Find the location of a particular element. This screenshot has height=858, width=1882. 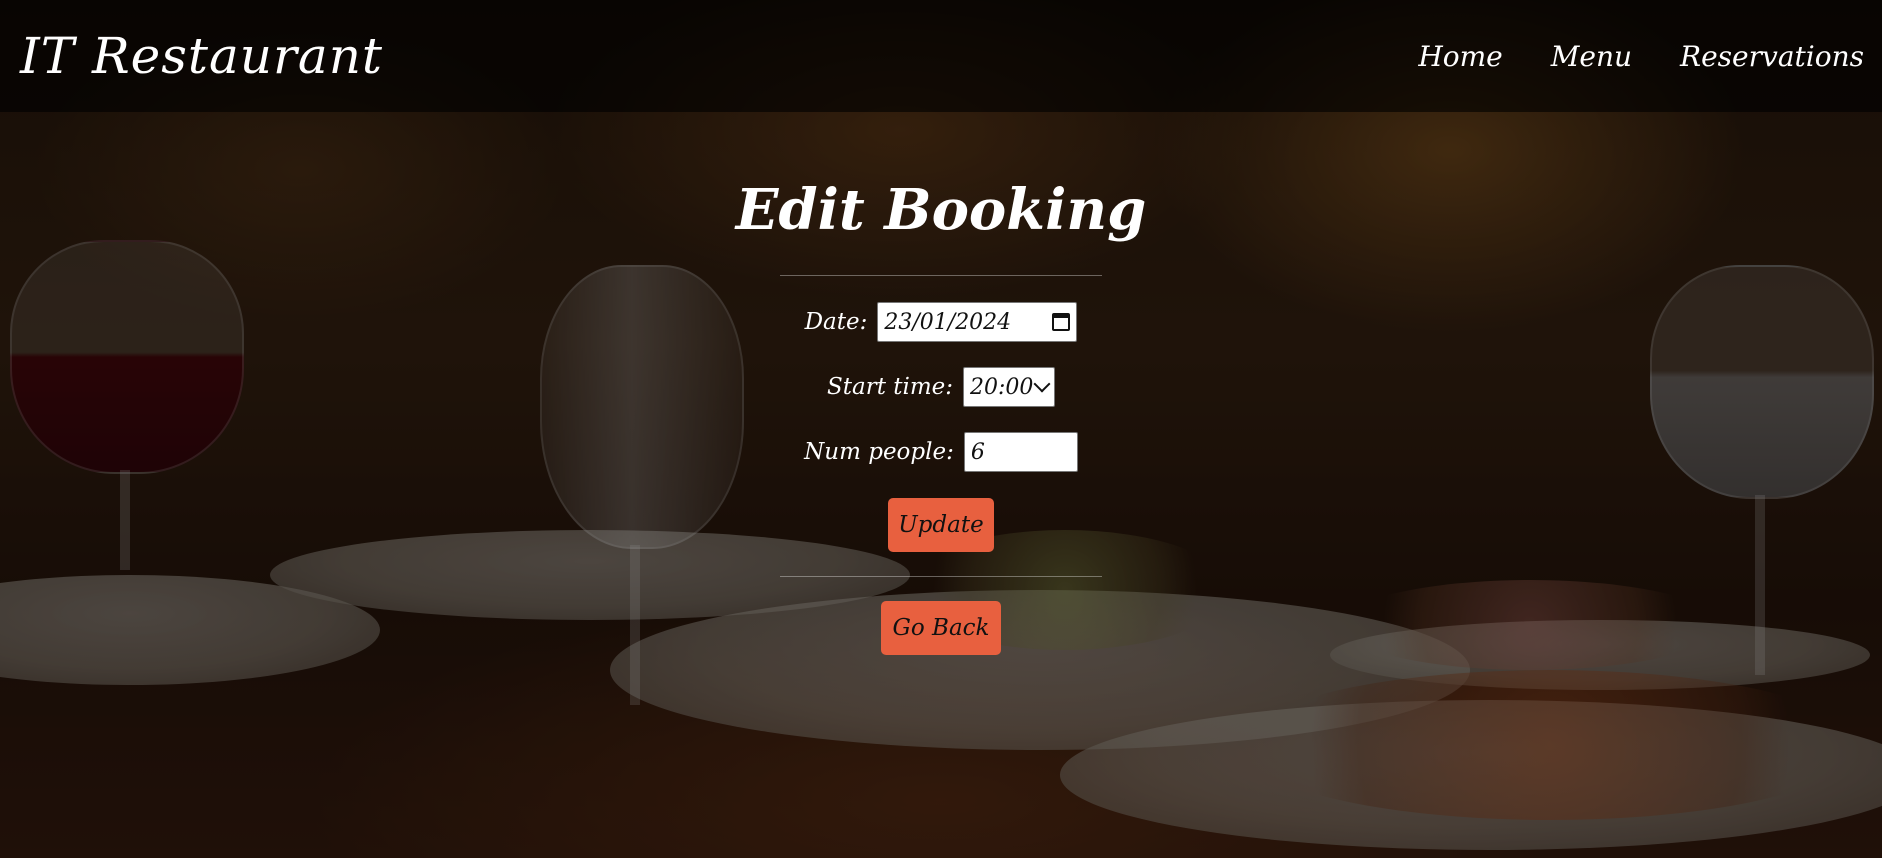

date-label: Date: is located at coordinates (836, 322).